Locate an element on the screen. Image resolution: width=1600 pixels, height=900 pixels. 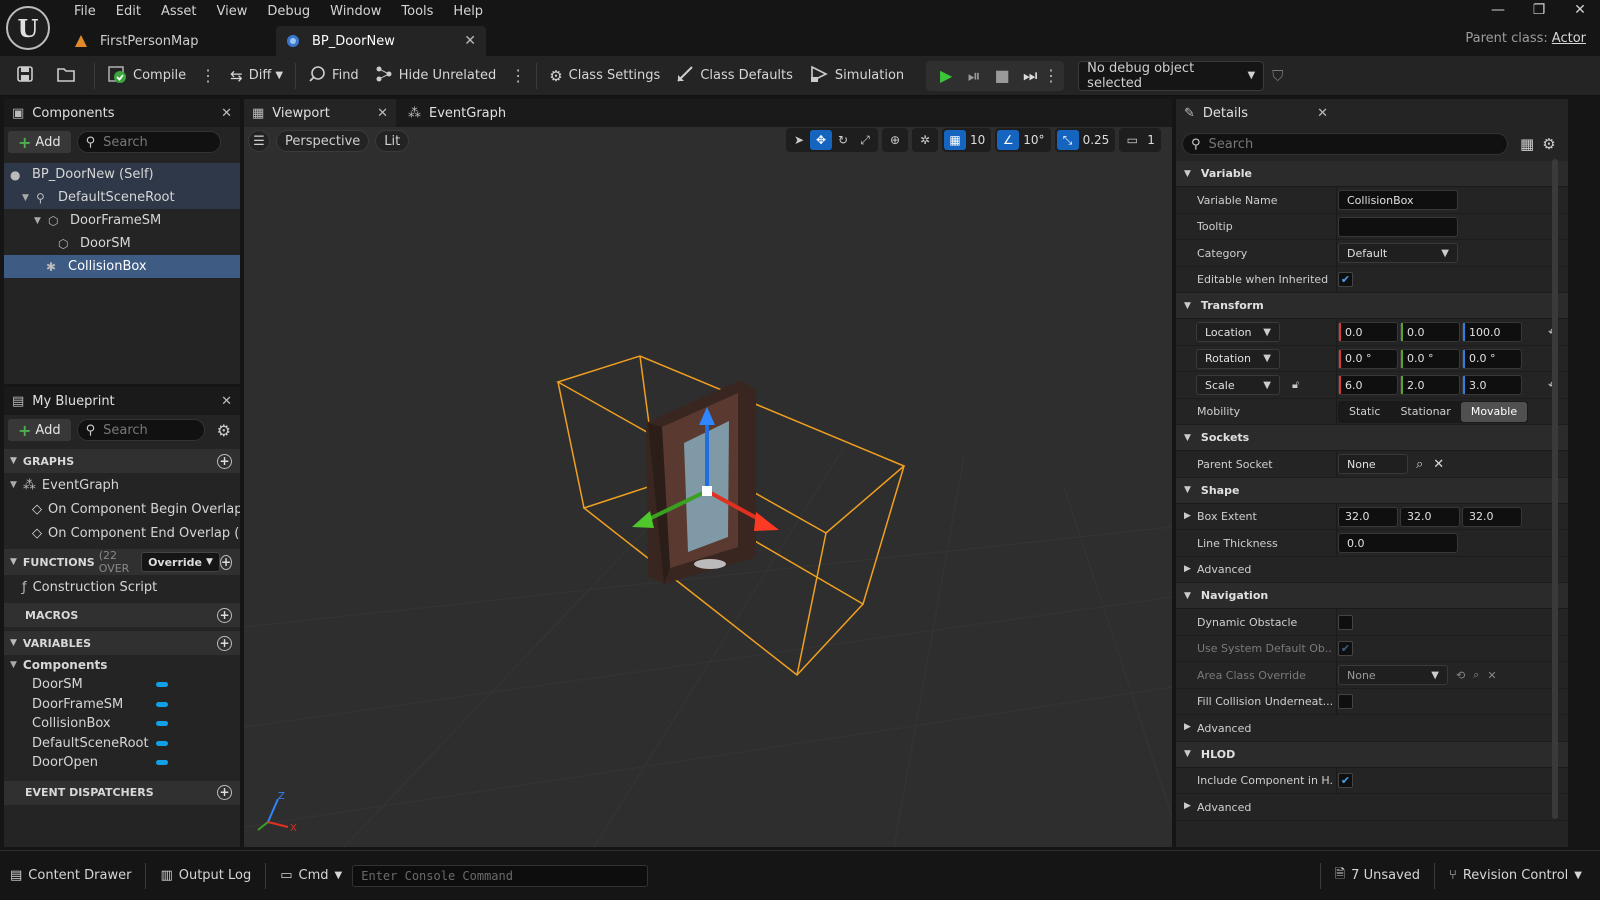
menu-asset: Asset is located at coordinates (179, 12).